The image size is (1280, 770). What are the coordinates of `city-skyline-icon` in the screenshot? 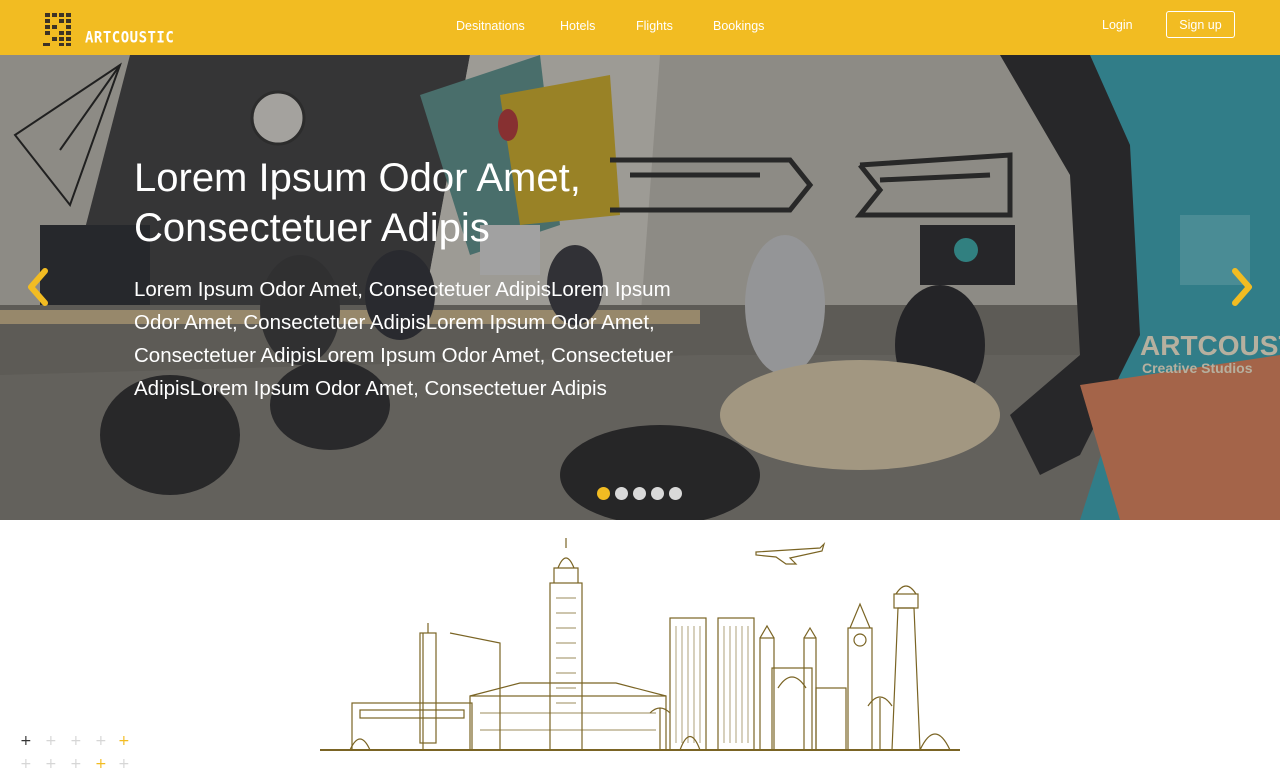 It's located at (640, 644).